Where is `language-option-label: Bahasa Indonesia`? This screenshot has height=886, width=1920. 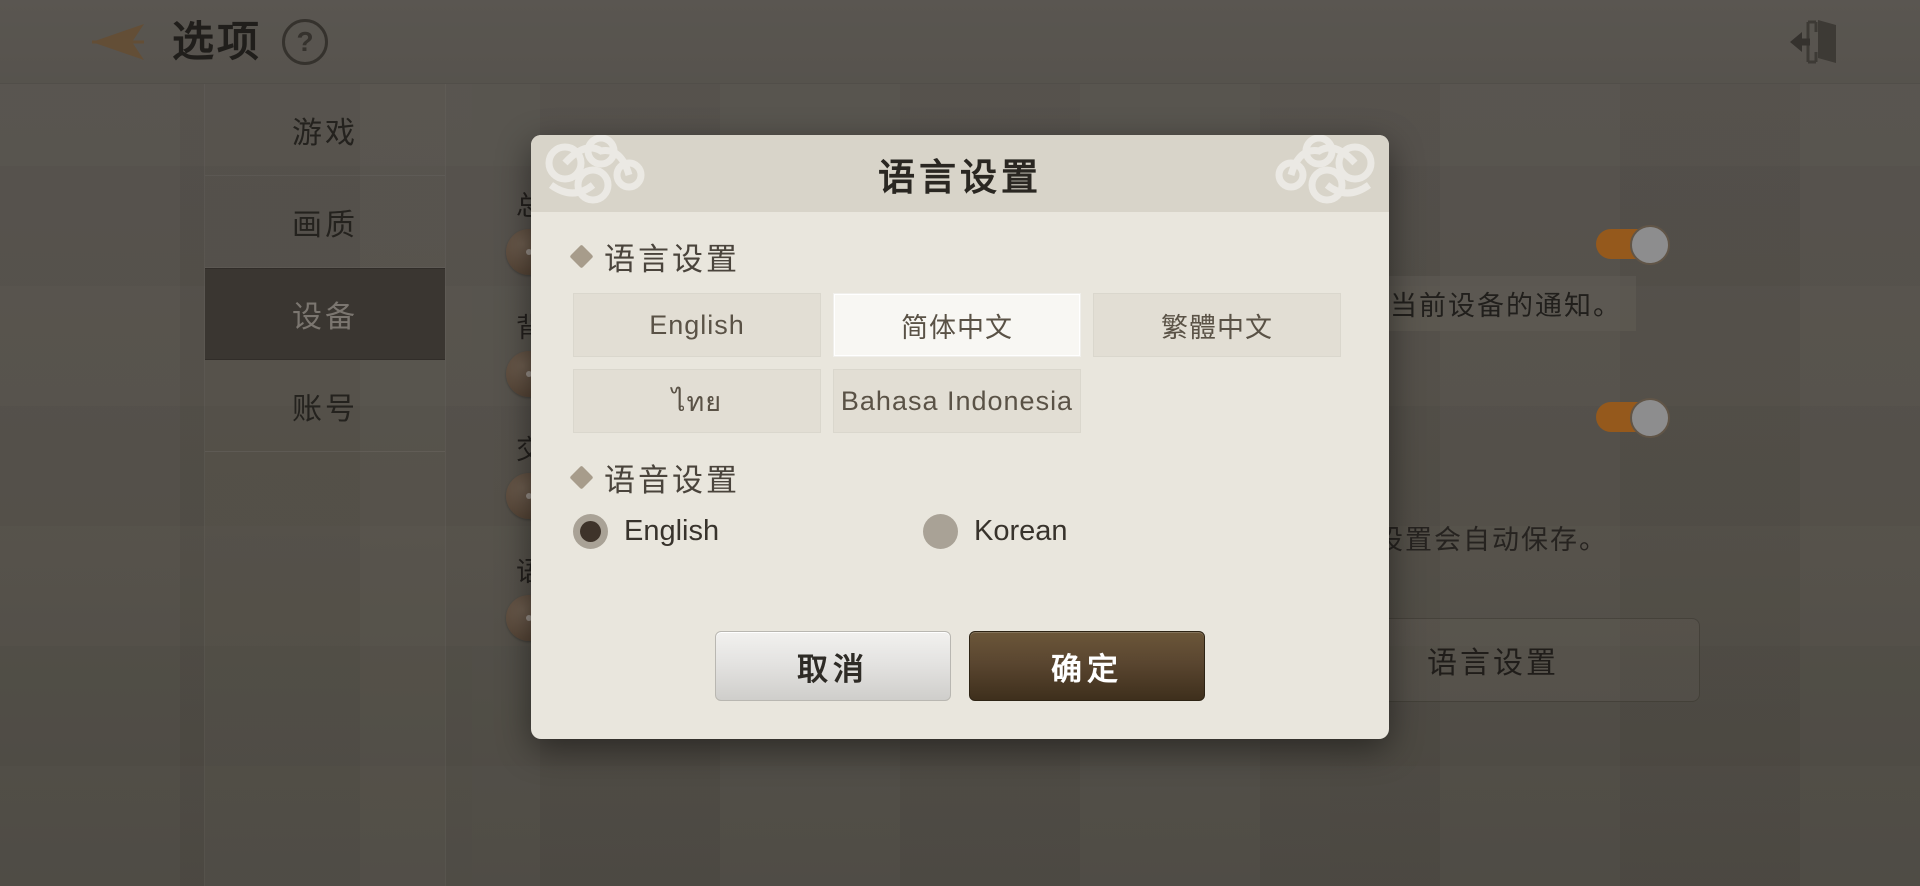
language-option-label: Bahasa Indonesia is located at coordinates (957, 400).